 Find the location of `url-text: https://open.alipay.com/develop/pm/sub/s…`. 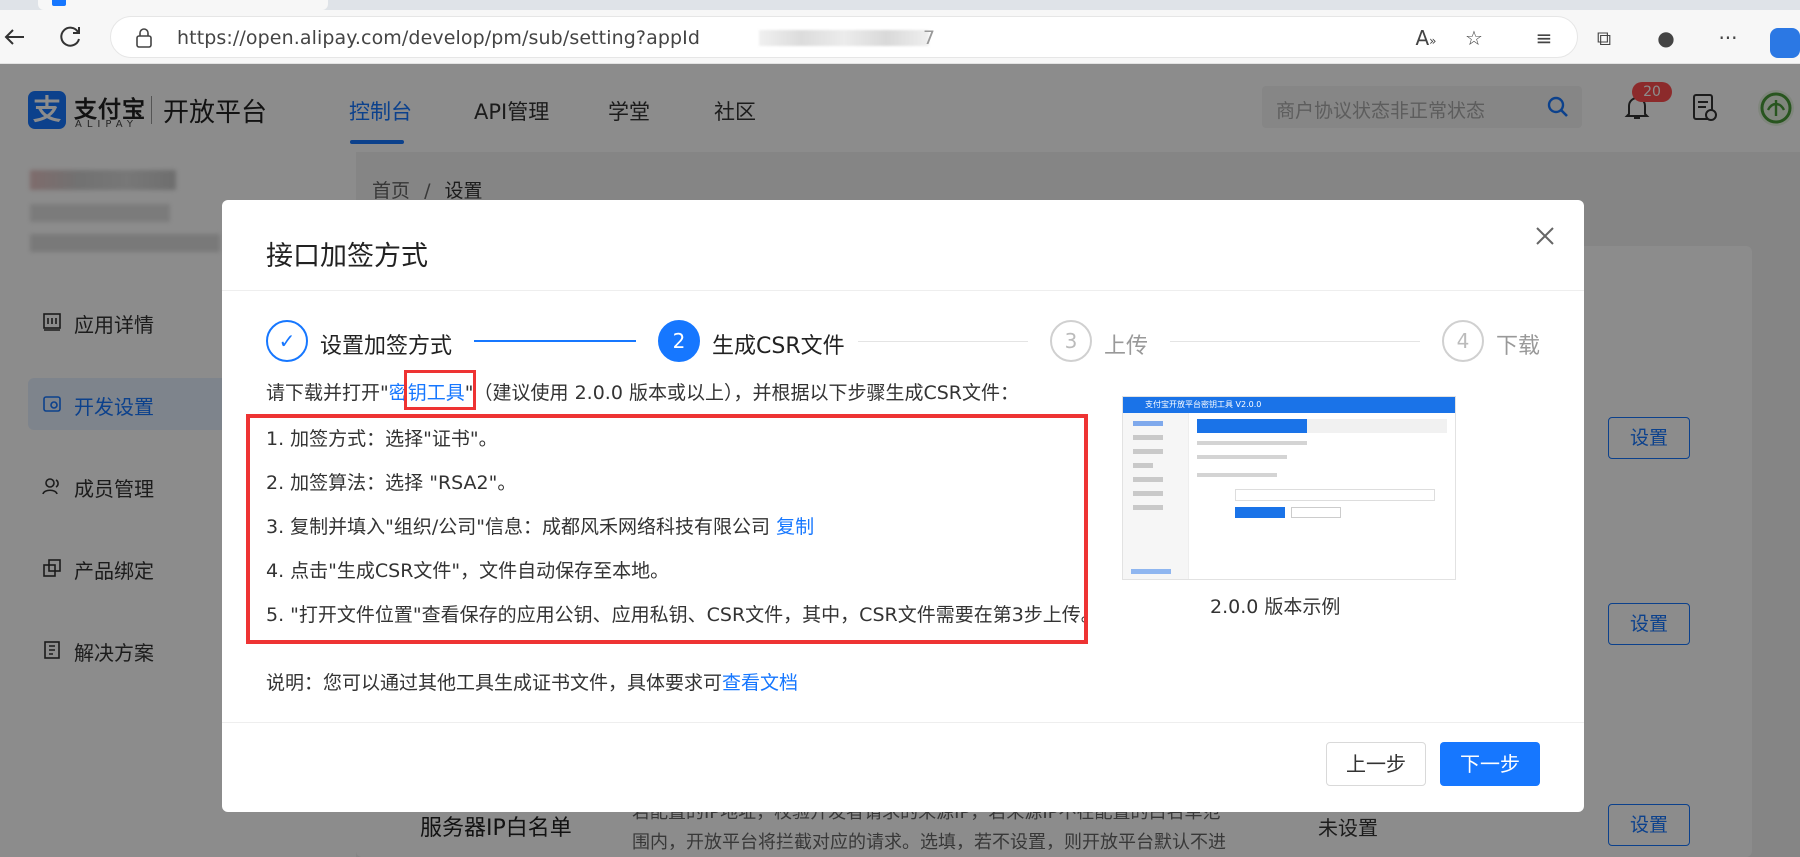

url-text: https://open.alipay.com/develop/pm/sub/s… is located at coordinates (438, 38).